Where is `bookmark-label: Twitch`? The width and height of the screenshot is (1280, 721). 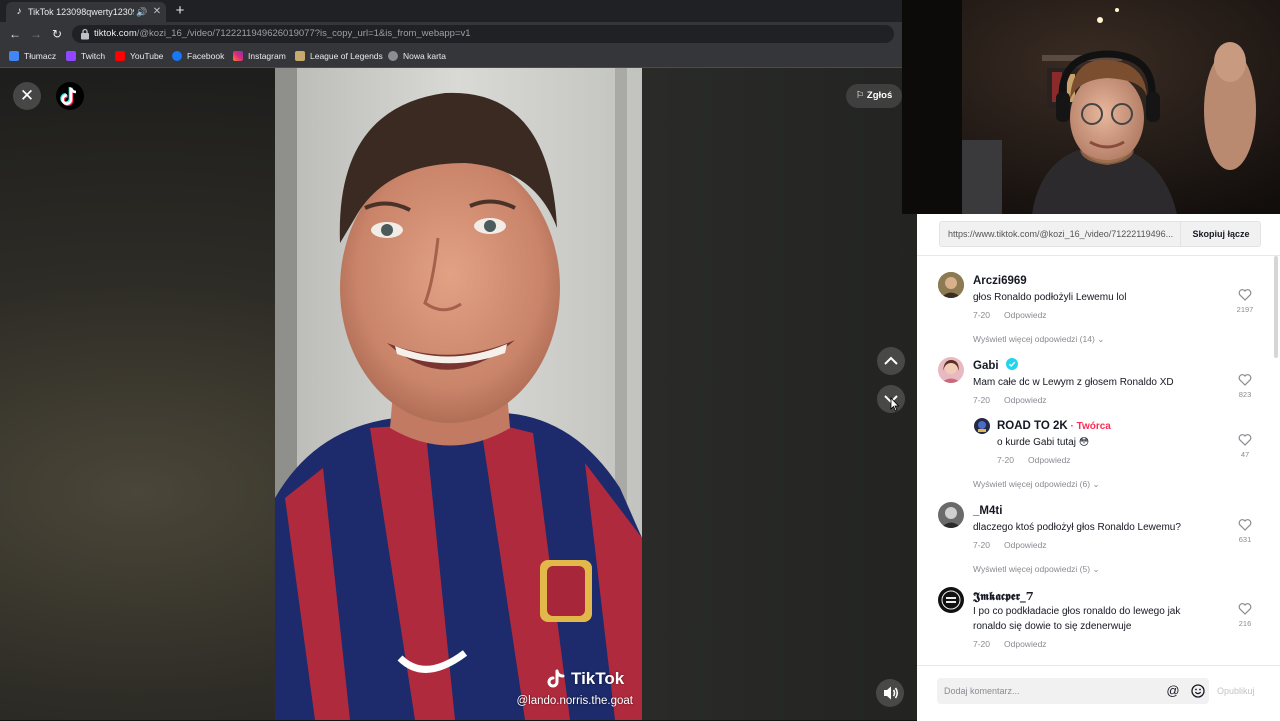 bookmark-label: Twitch is located at coordinates (93, 56).